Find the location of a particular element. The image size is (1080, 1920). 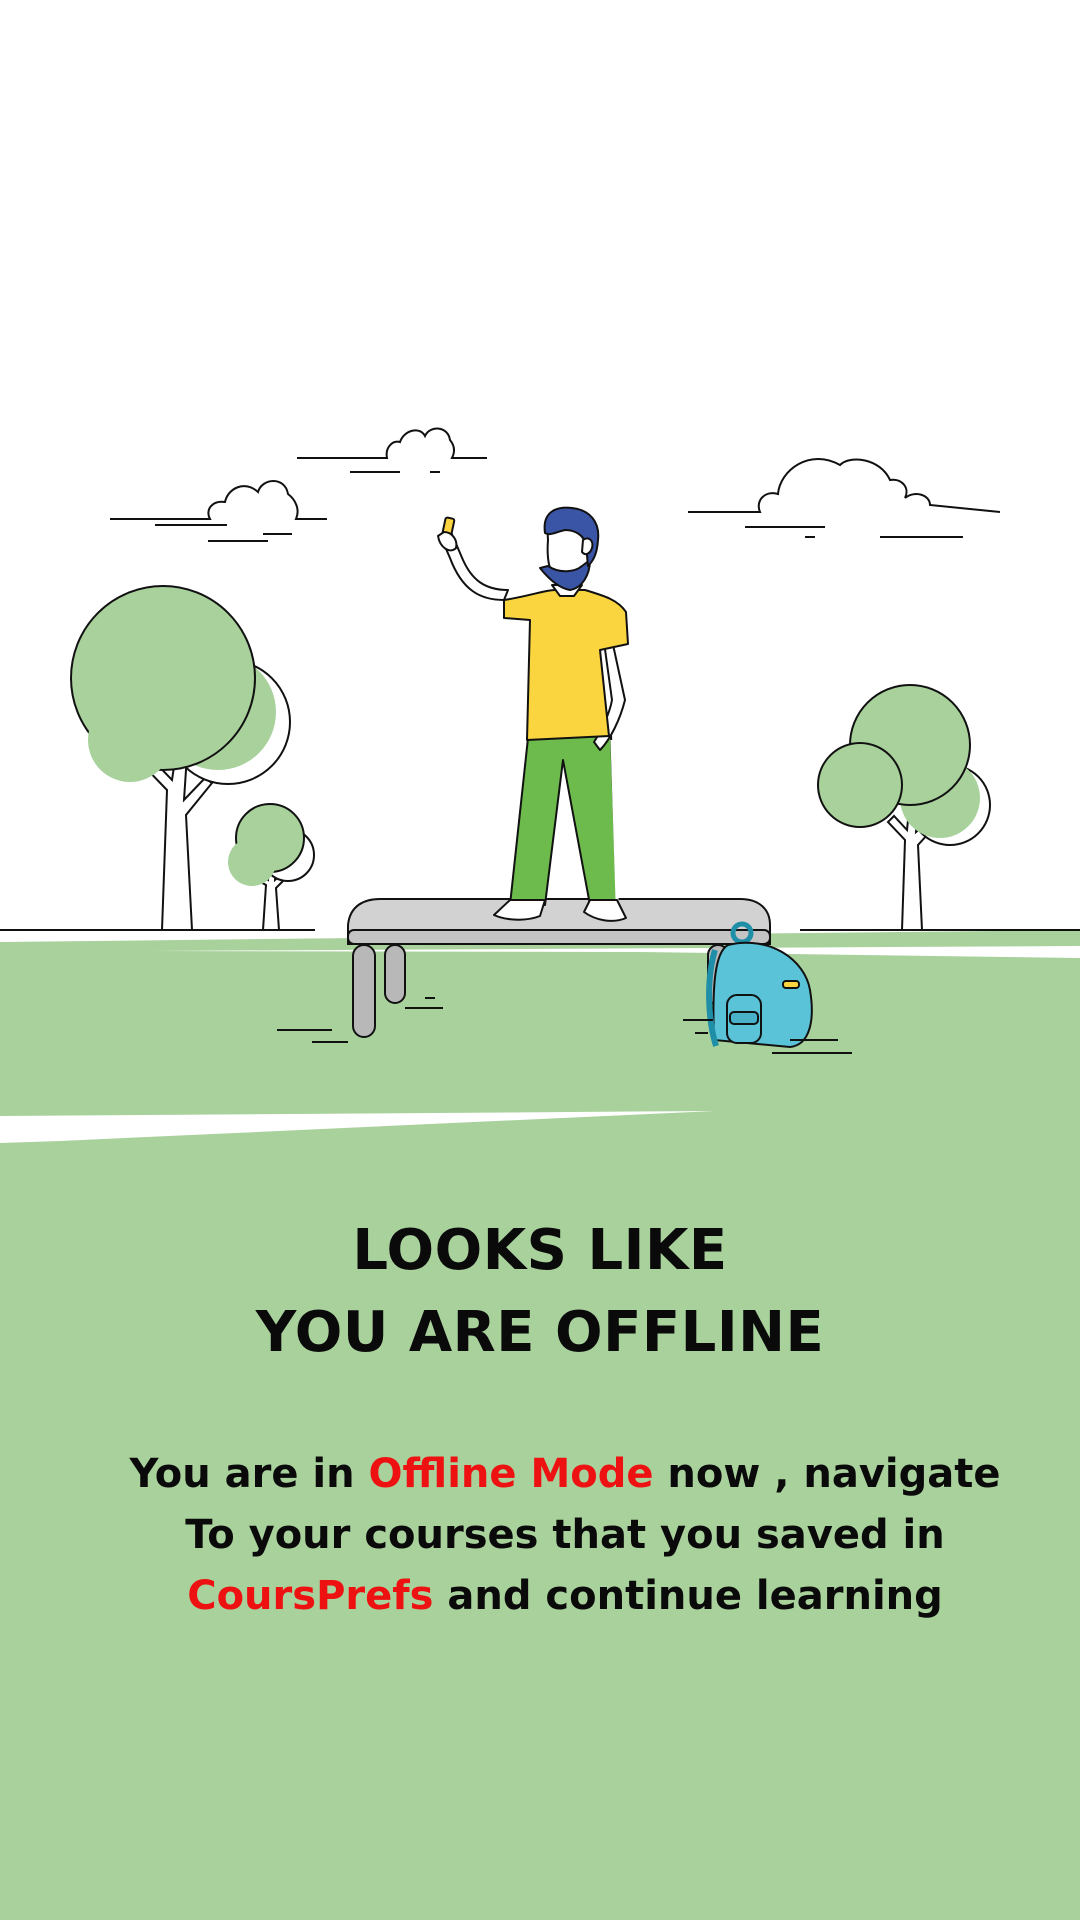

coursprefs-highlight: CoursPrefs is located at coordinates (310, 1596).